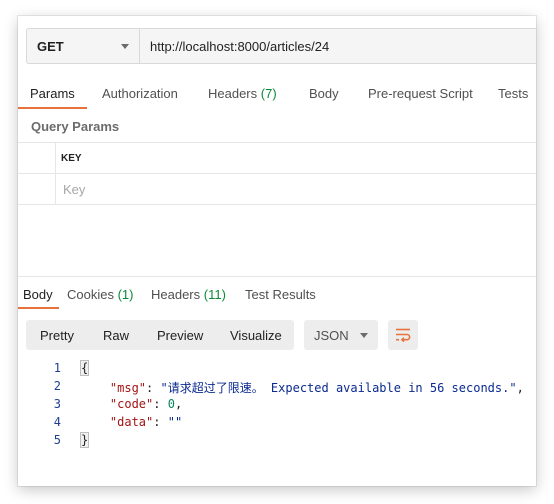 Image resolution: width=554 pixels, height=504 pixels. What do you see at coordinates (74, 189) in the screenshot?
I see `key-input: Key` at bounding box center [74, 189].